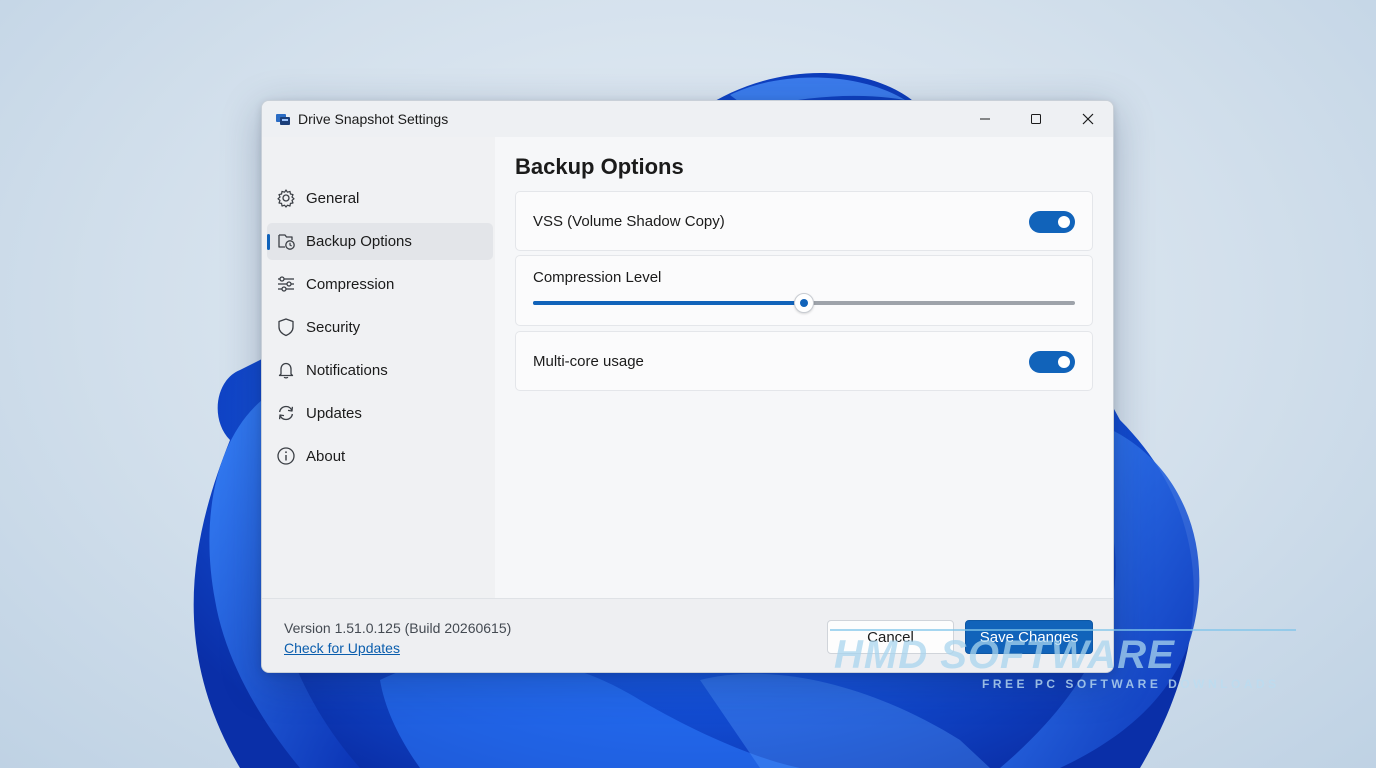 The width and height of the screenshot is (1376, 768). I want to click on sidebar-item-backup-options: Backup Options, so click(380, 241).